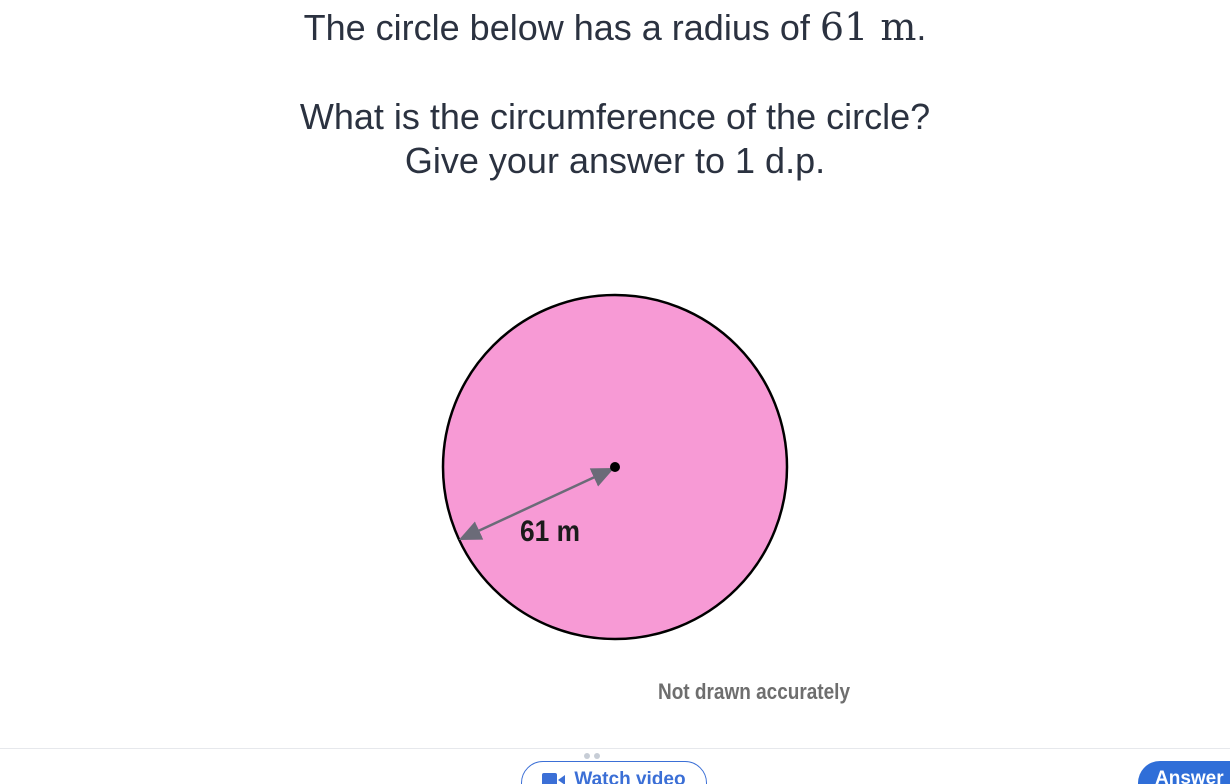 The width and height of the screenshot is (1230, 784). I want to click on not-drawn-accurately-note: Not drawn accurately, so click(754, 691).